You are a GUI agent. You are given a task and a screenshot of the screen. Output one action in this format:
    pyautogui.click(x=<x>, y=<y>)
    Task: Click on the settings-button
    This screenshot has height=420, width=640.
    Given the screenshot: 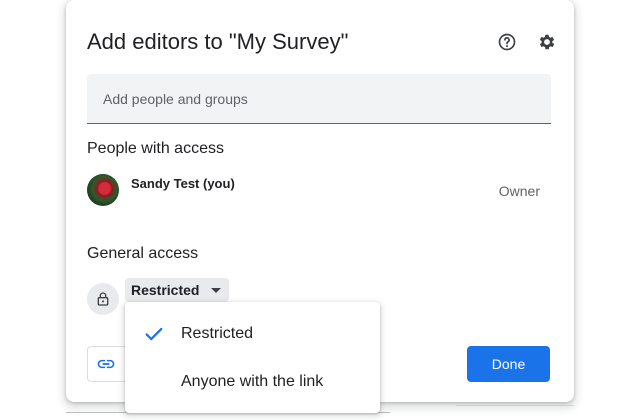 What is the action you would take?
    pyautogui.click(x=547, y=42)
    